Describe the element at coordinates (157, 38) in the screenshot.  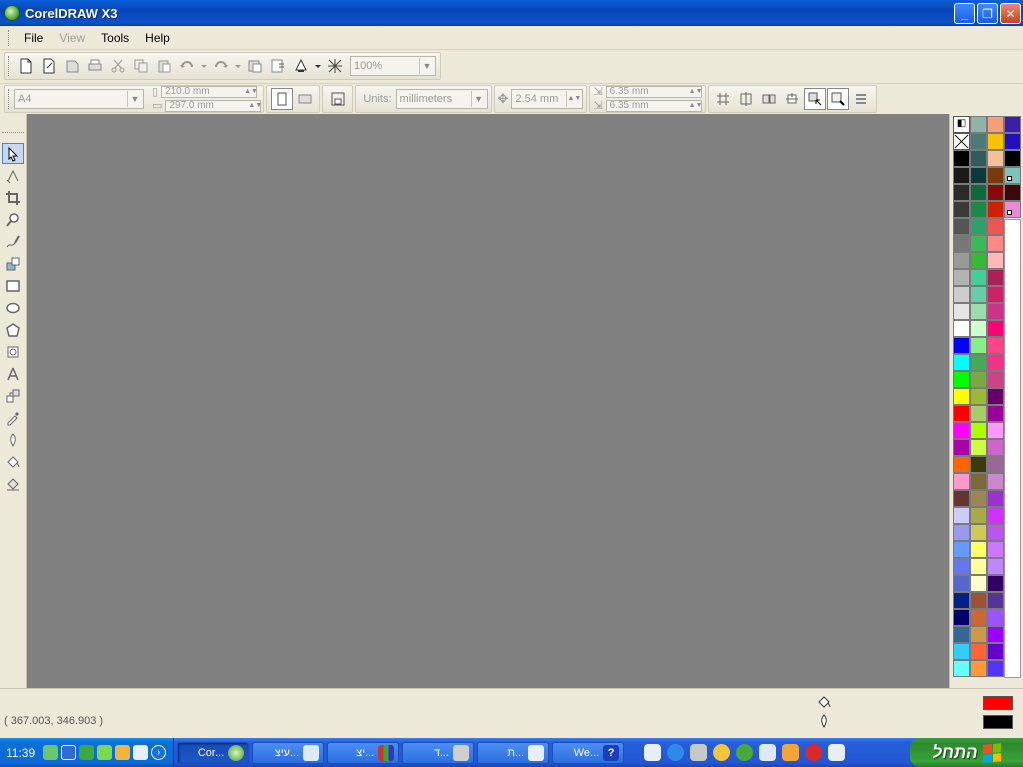
I see `menu-help: Help` at that location.